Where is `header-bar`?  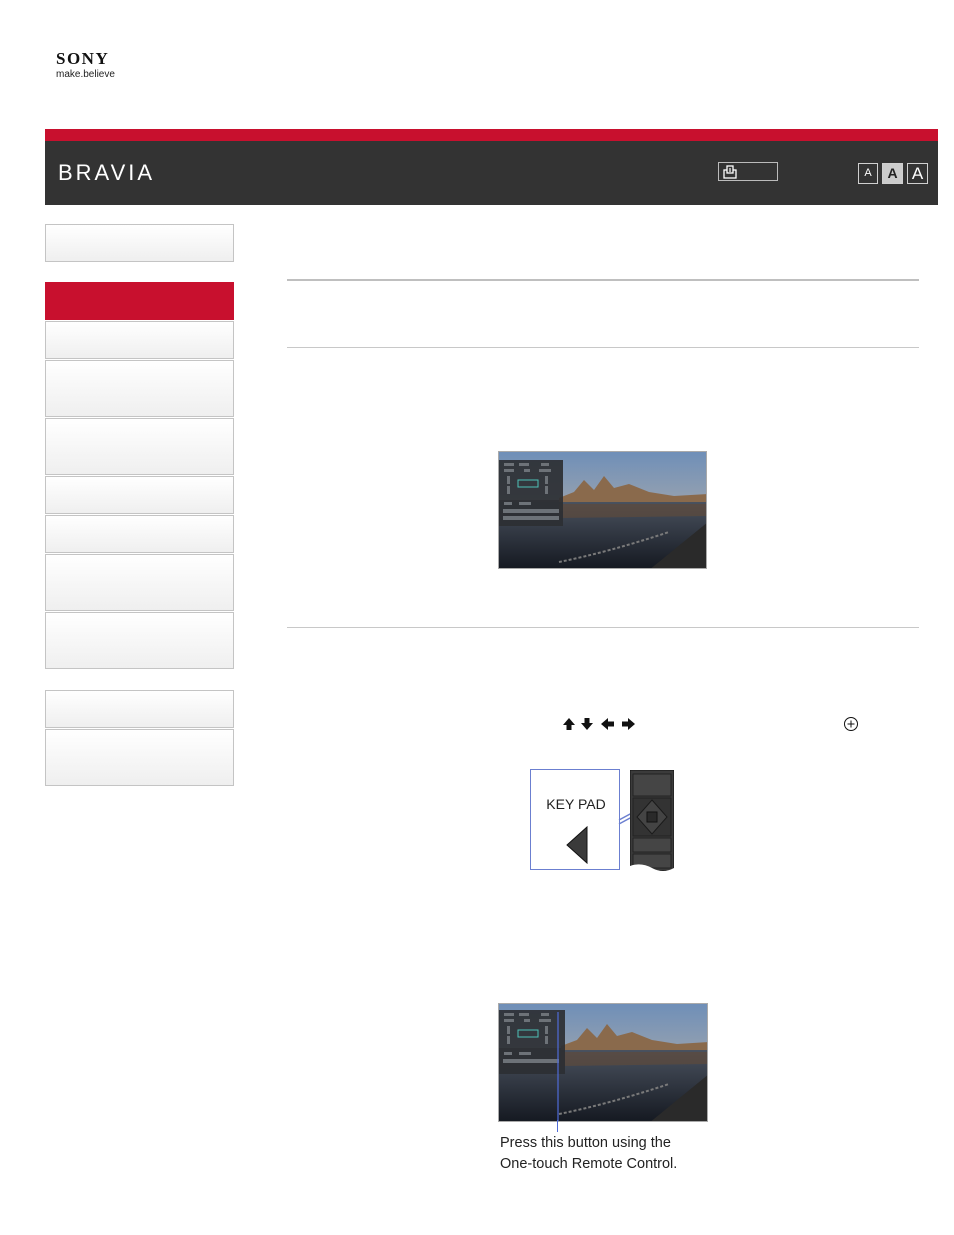 header-bar is located at coordinates (491, 173).